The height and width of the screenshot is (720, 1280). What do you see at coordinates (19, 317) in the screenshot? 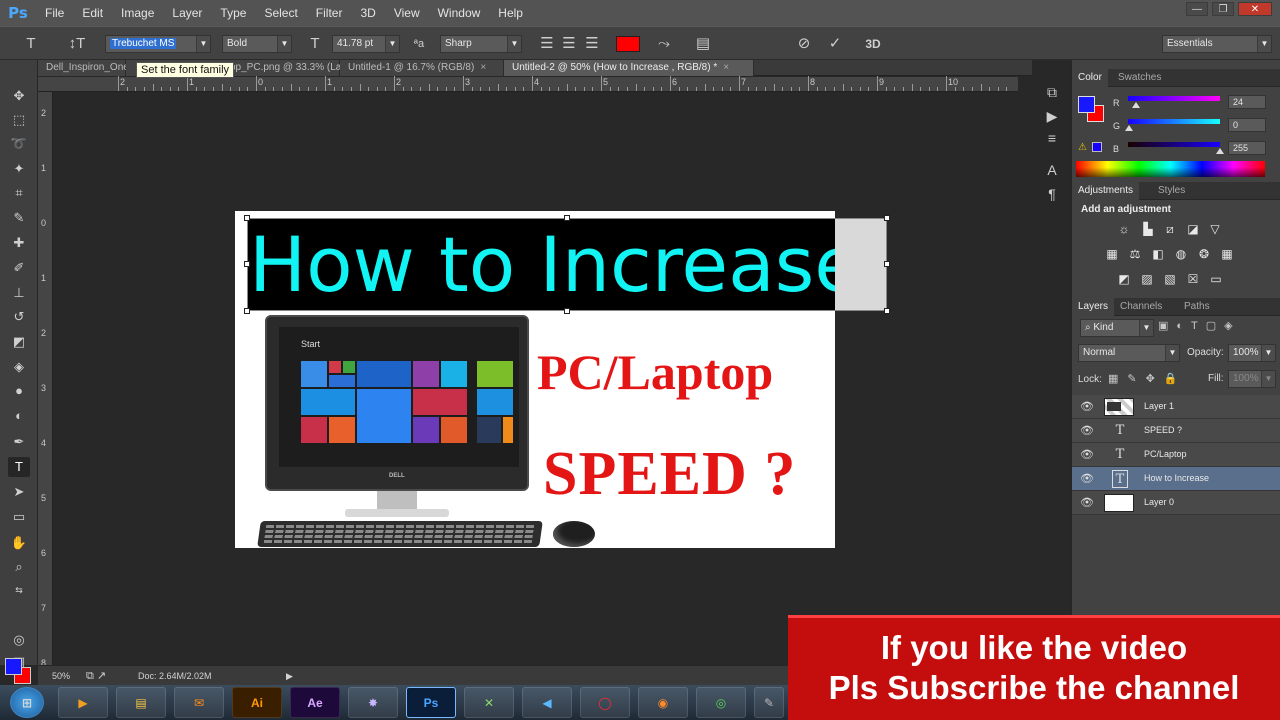
I see `history-brush-tool-icon: ↺` at bounding box center [19, 317].